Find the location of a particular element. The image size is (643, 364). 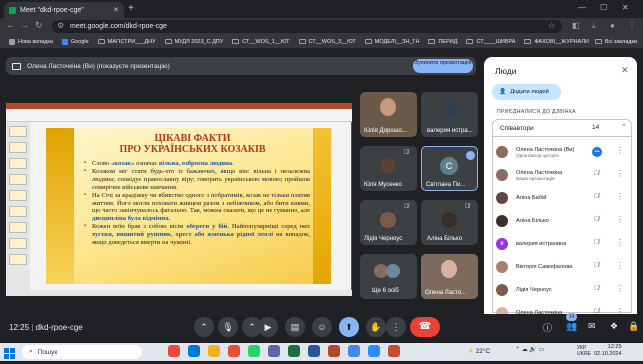

address-bar: meet.google.com/dkd-rpoe-cge is located at coordinates (307, 26).